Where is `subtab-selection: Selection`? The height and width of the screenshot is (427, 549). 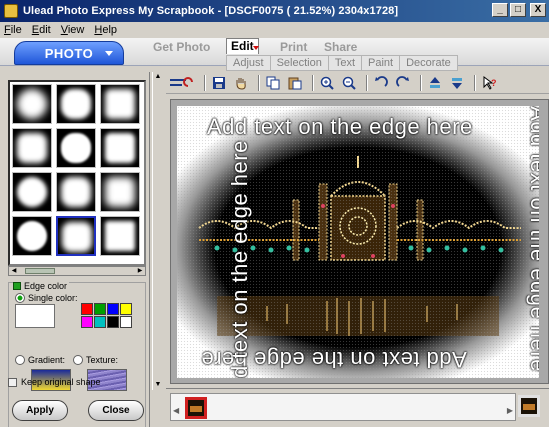
subtab-selection: Selection is located at coordinates (300, 63).